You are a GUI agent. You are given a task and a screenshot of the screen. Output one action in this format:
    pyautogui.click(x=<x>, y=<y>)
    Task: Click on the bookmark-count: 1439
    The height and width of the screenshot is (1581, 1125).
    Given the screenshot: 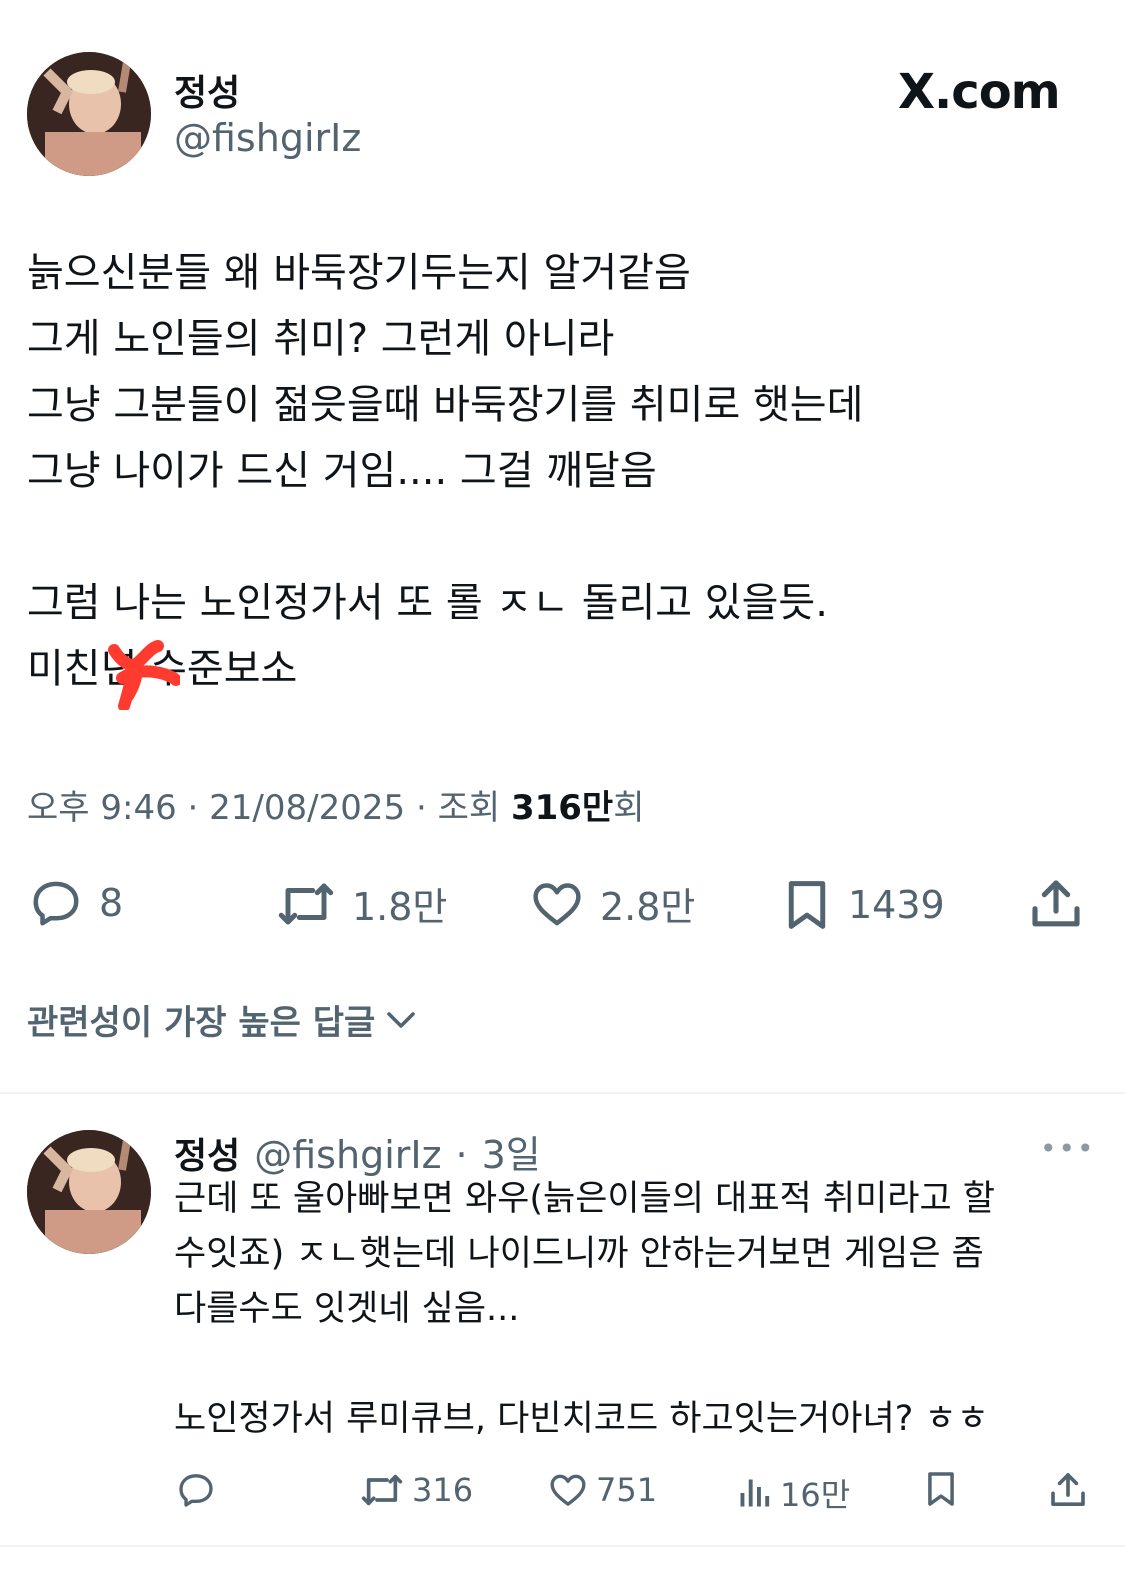 What is the action you would take?
    pyautogui.click(x=896, y=905)
    